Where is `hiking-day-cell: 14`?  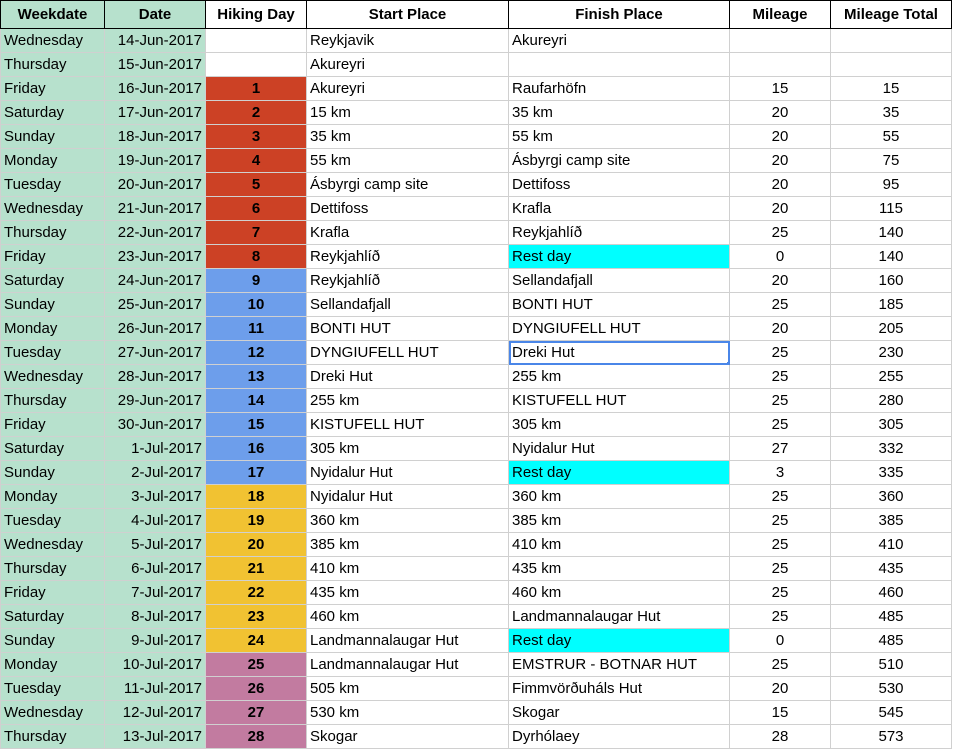
hiking-day-cell: 14 is located at coordinates (256, 400).